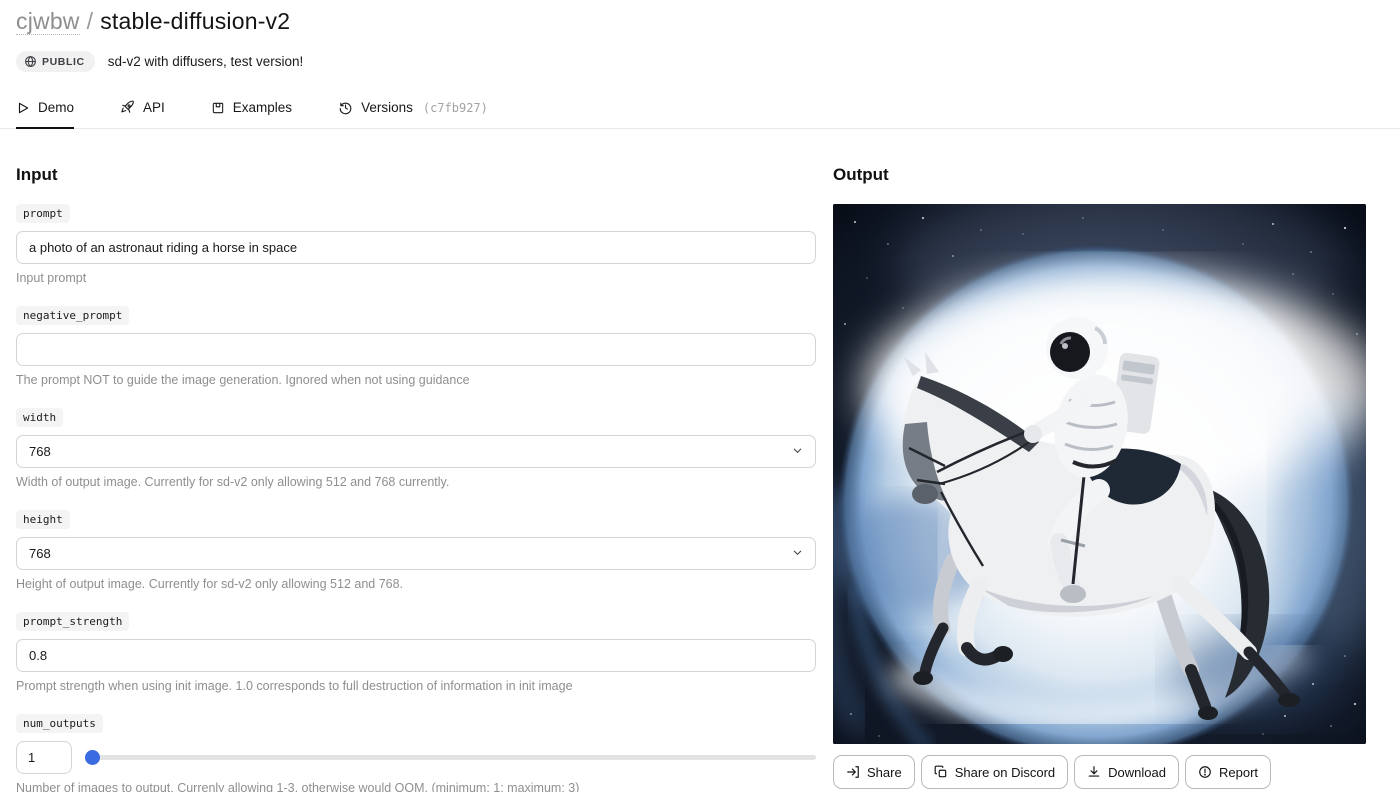 This screenshot has height=792, width=1400. Describe the element at coordinates (63, 61) in the screenshot. I see `visibility-badge-label: PUBLIC` at that location.